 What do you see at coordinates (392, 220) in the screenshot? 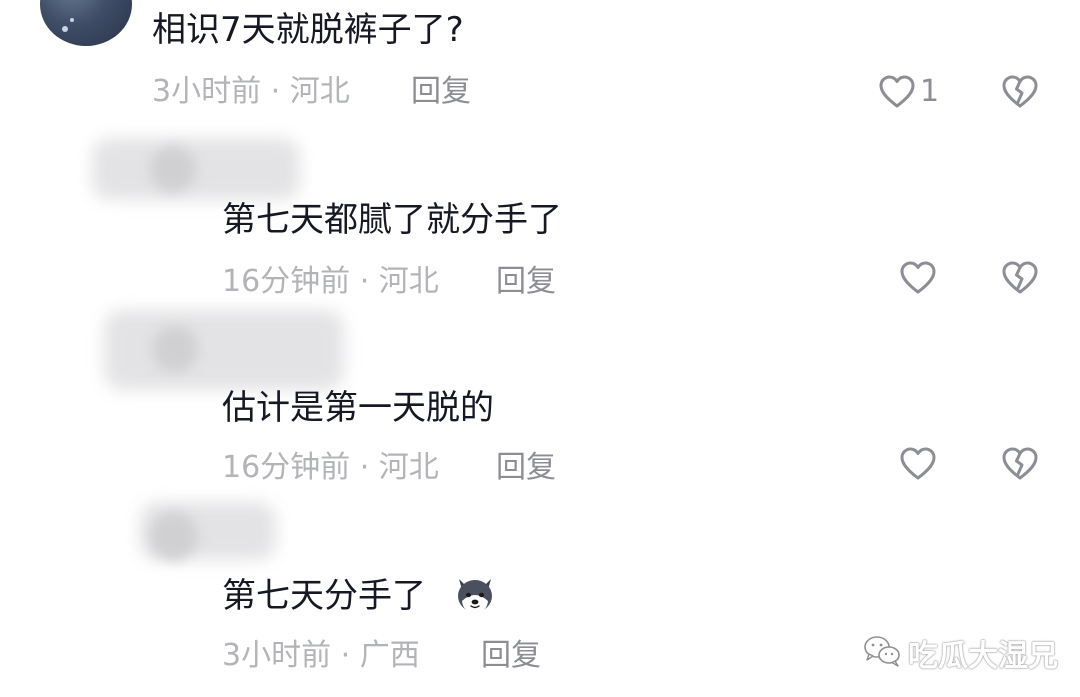
I see `comment-text-2: 第七天都腻了就分手了` at bounding box center [392, 220].